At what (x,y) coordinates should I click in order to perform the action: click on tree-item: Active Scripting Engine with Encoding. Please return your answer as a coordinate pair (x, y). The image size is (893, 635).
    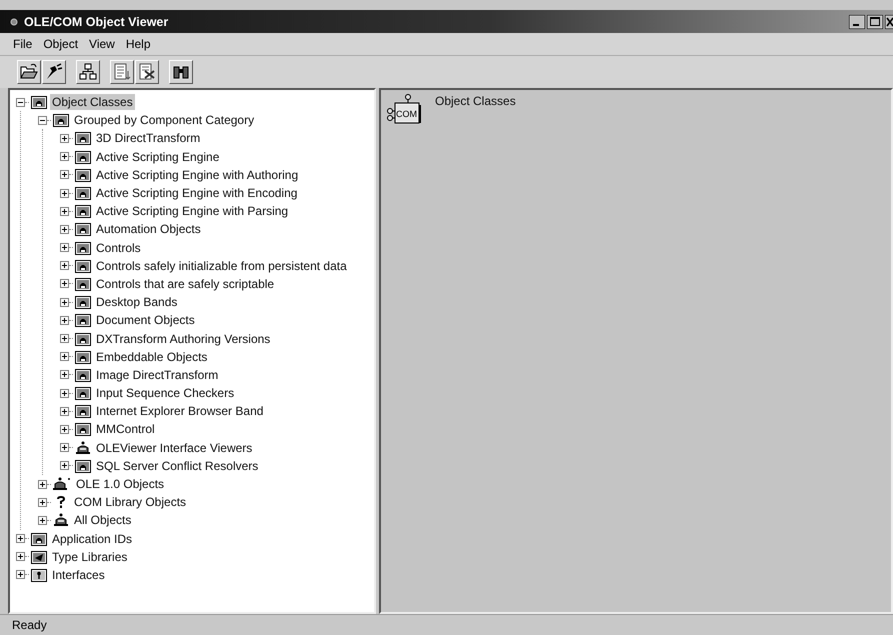
    Looking at the image, I should click on (197, 193).